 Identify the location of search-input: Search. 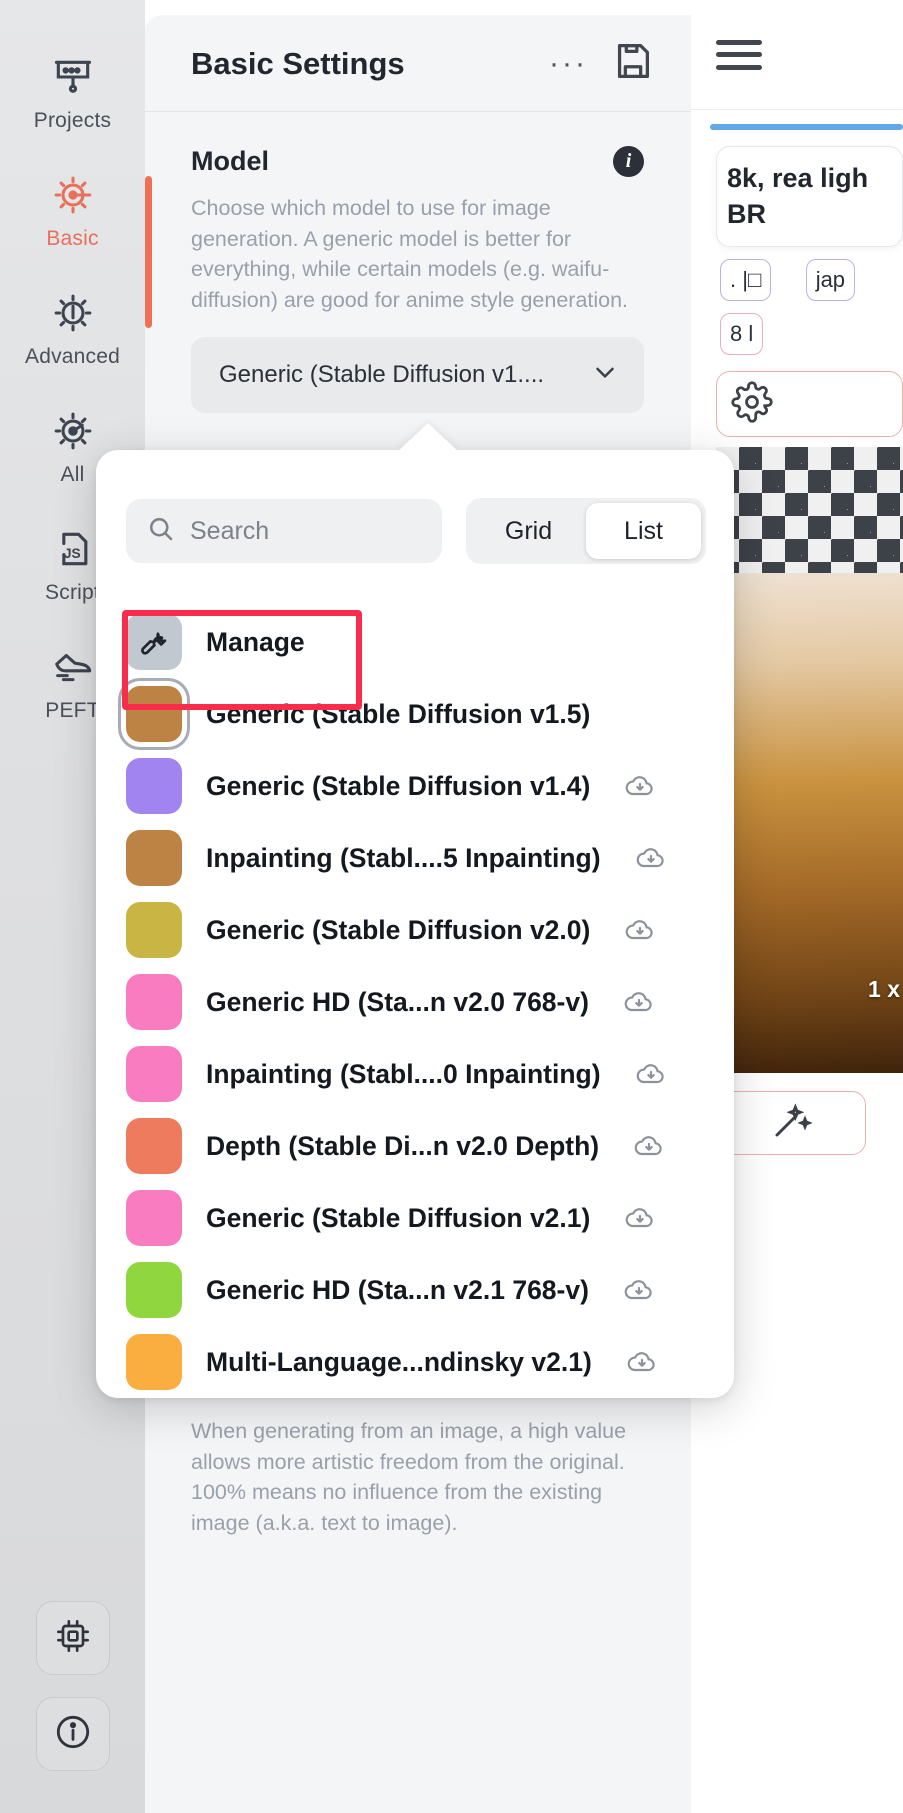
(284, 531).